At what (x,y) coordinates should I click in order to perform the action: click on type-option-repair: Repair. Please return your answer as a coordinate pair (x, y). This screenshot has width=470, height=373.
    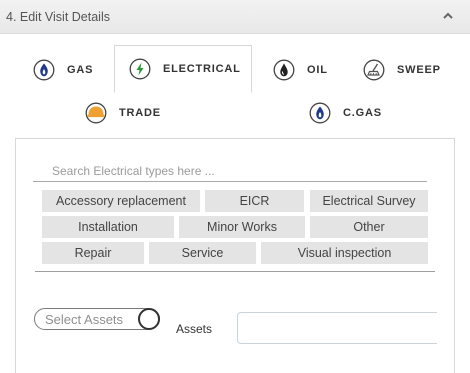
    Looking at the image, I should click on (93, 253).